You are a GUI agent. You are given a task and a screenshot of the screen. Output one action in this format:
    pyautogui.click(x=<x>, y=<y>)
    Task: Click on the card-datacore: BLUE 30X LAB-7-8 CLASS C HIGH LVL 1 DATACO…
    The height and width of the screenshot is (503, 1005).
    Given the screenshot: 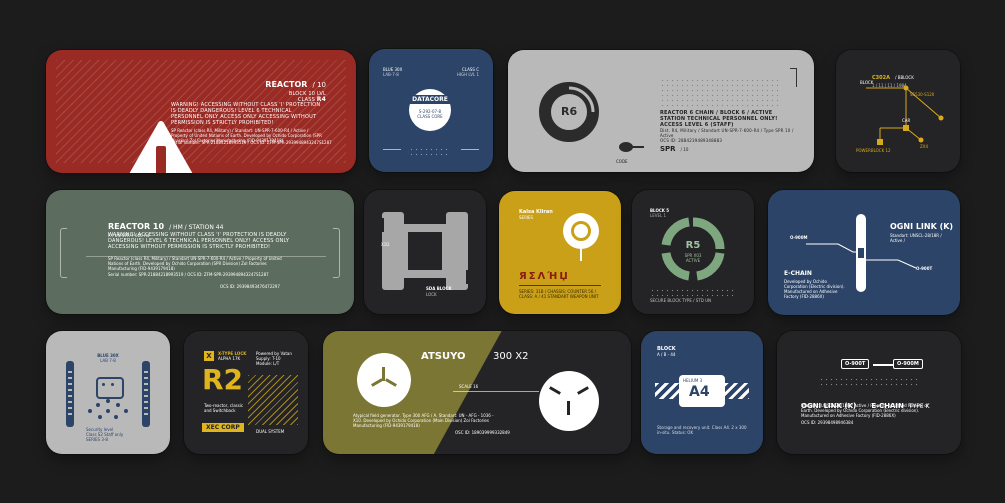 What is the action you would take?
    pyautogui.click(x=431, y=110)
    